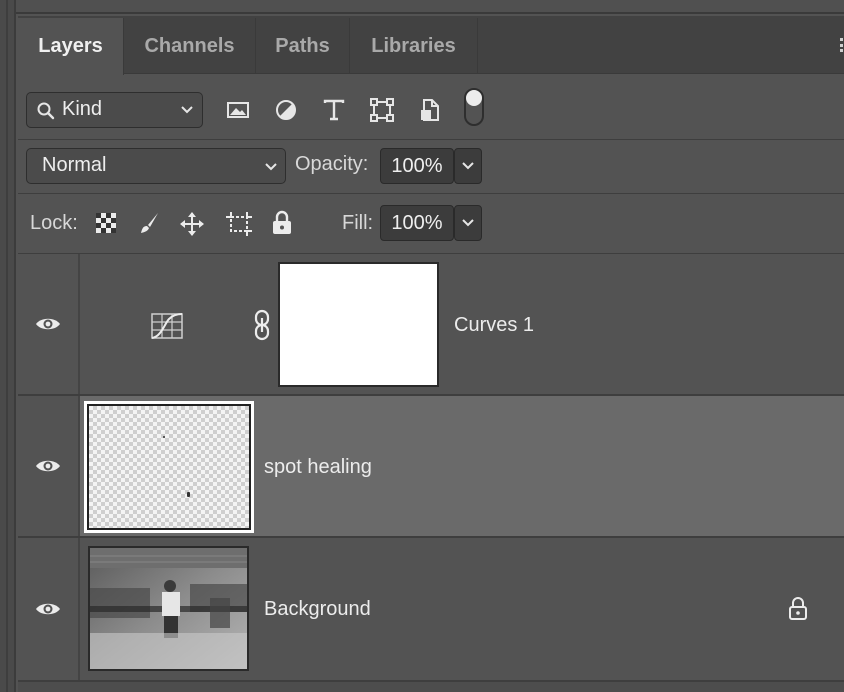  Describe the element at coordinates (430, 7) in the screenshot. I see `top-panel-edge` at that location.